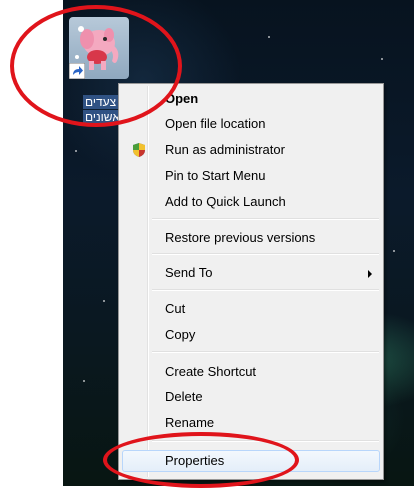 Image resolution: width=414 pixels, height=488 pixels. I want to click on menu-item-label: Delete, so click(184, 396).